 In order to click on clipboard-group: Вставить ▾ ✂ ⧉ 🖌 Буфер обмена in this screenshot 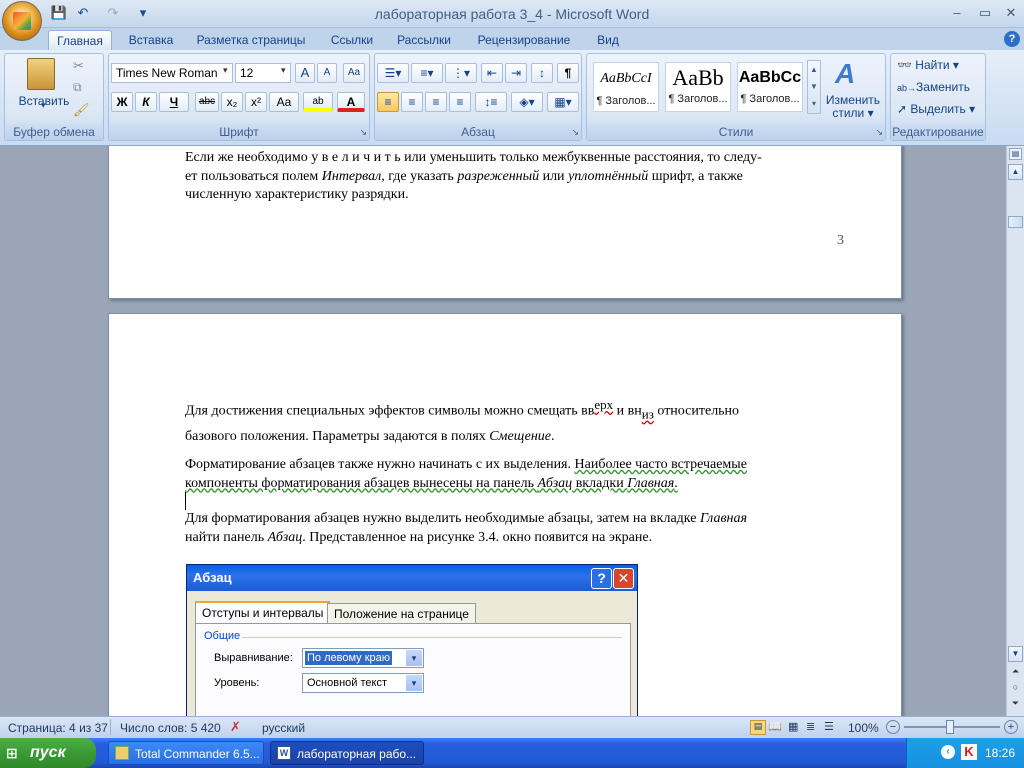, I will do `click(54, 97)`.